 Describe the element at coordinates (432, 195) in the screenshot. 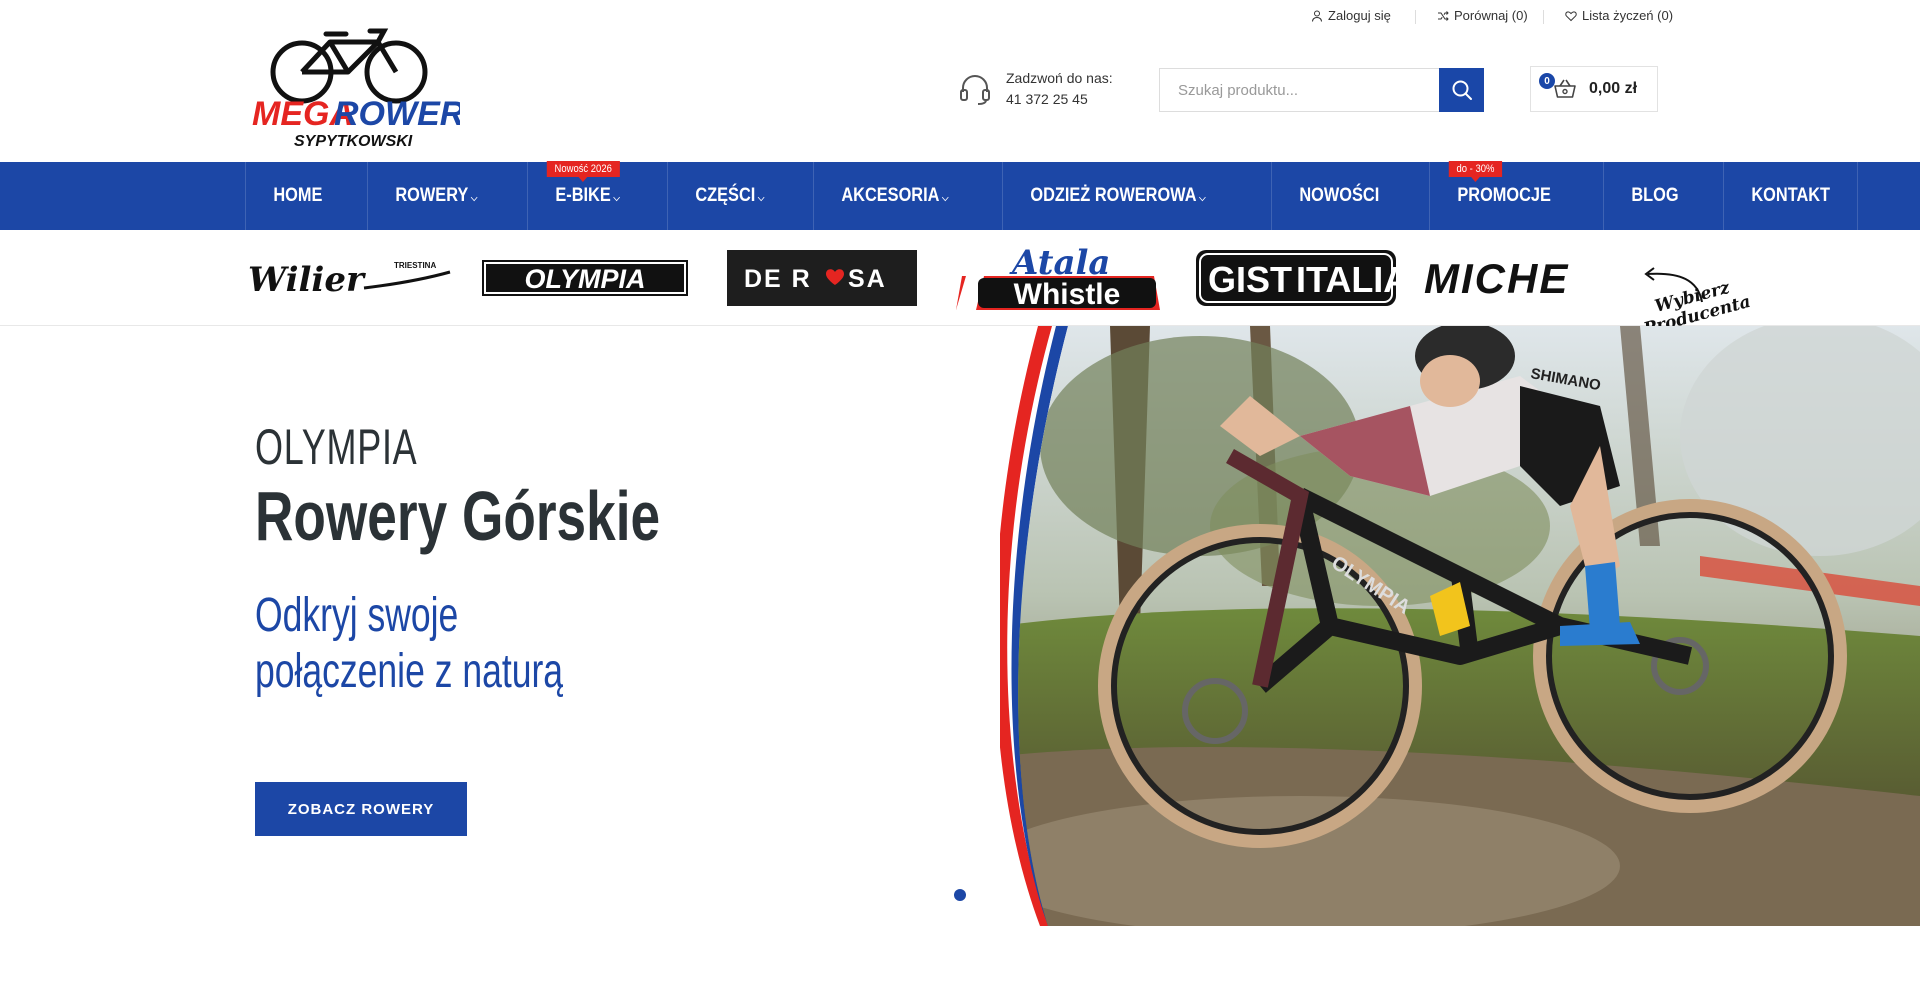

I see `nav-item-label: ROWERY` at that location.